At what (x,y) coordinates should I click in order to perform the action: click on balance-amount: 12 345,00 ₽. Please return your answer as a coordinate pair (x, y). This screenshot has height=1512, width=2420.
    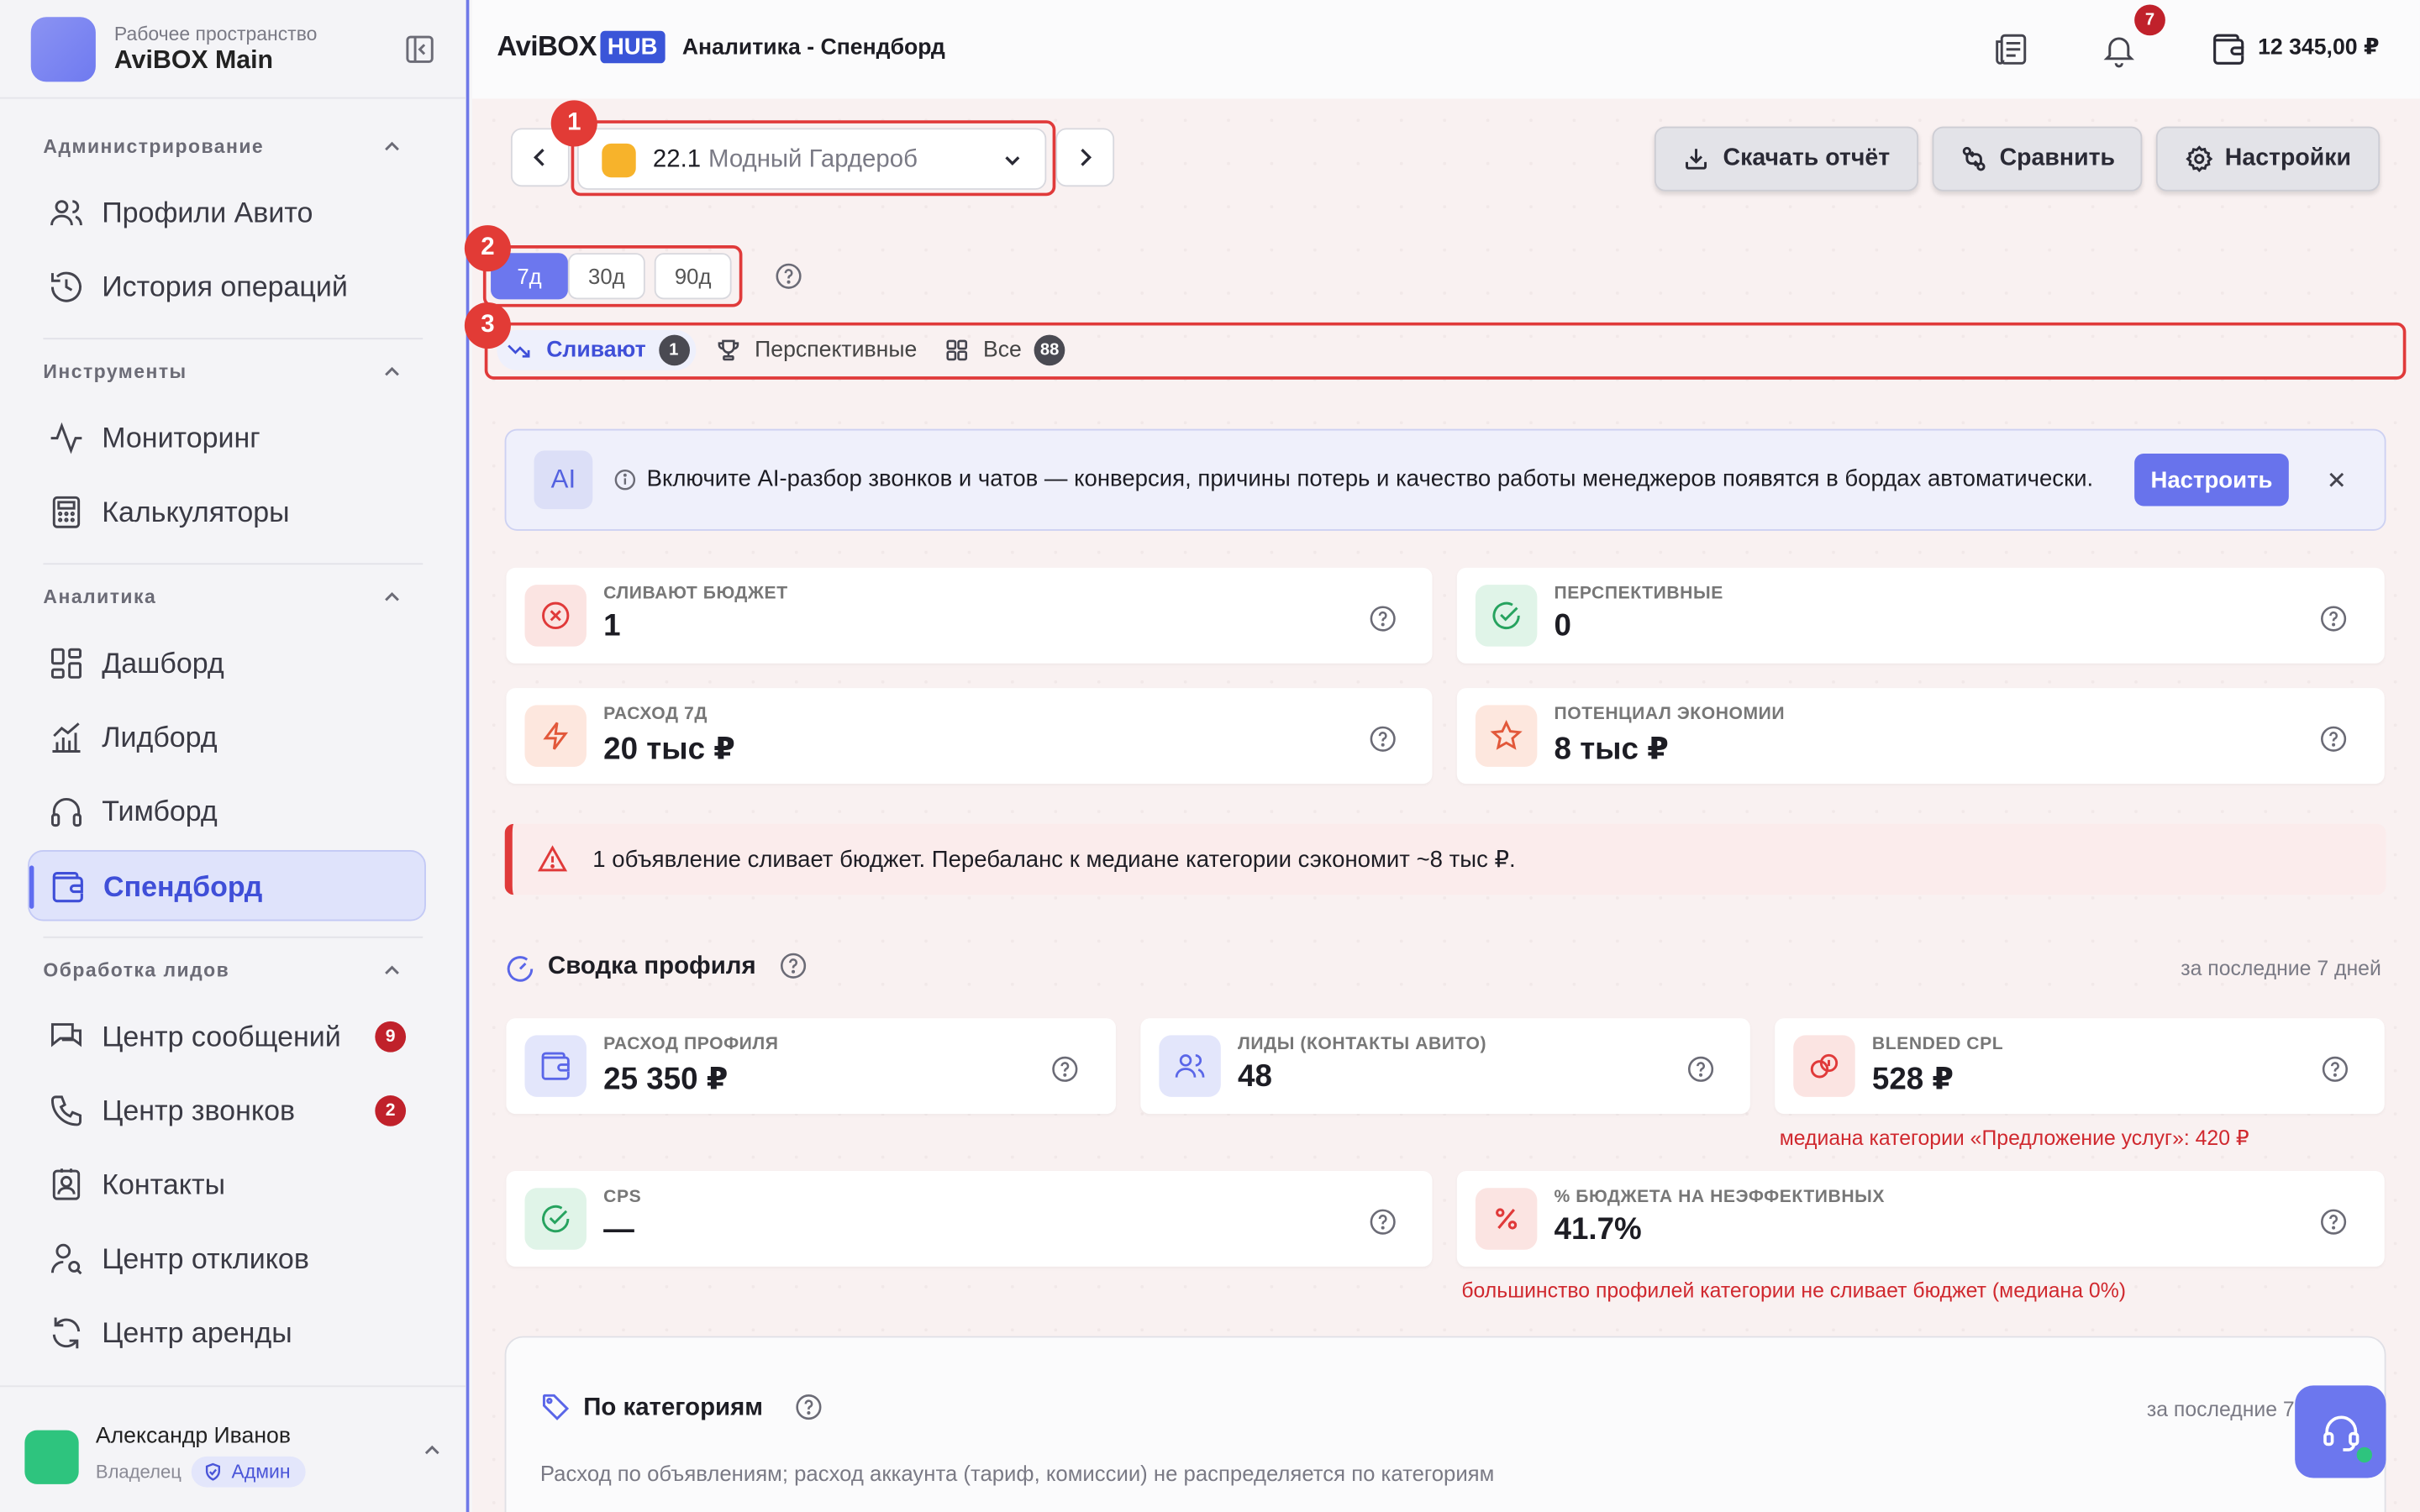
    Looking at the image, I should click on (2318, 47).